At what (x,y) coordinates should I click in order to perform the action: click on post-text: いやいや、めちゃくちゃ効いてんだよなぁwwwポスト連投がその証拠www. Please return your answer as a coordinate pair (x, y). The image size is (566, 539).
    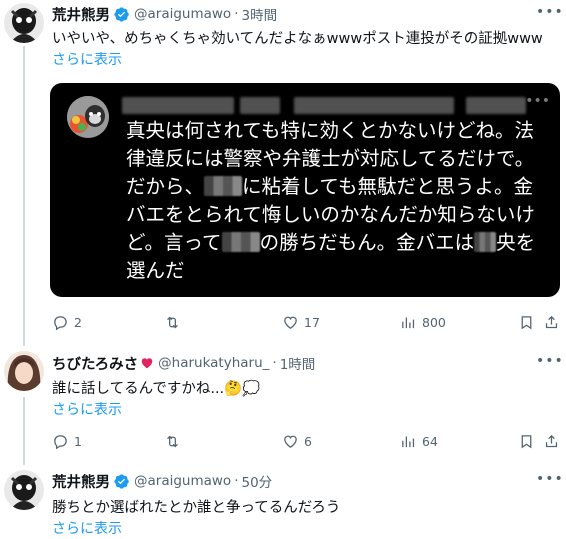
    Looking at the image, I should click on (297, 39).